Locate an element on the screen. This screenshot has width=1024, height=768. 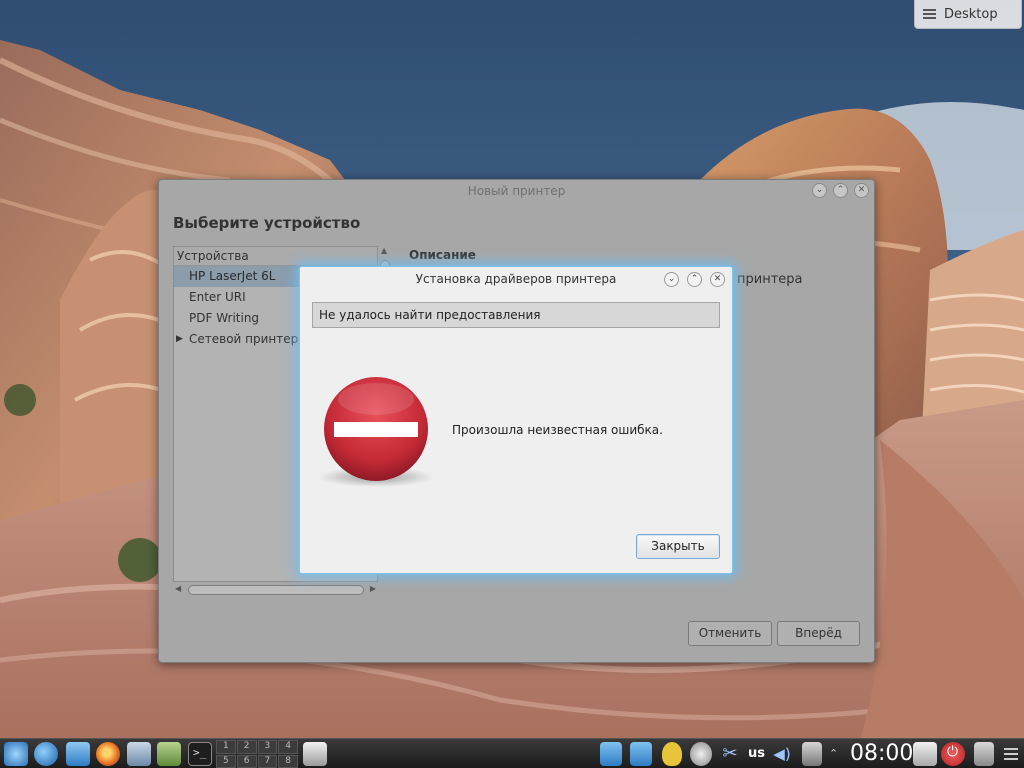
workspace-7: 7 is located at coordinates (267, 761).